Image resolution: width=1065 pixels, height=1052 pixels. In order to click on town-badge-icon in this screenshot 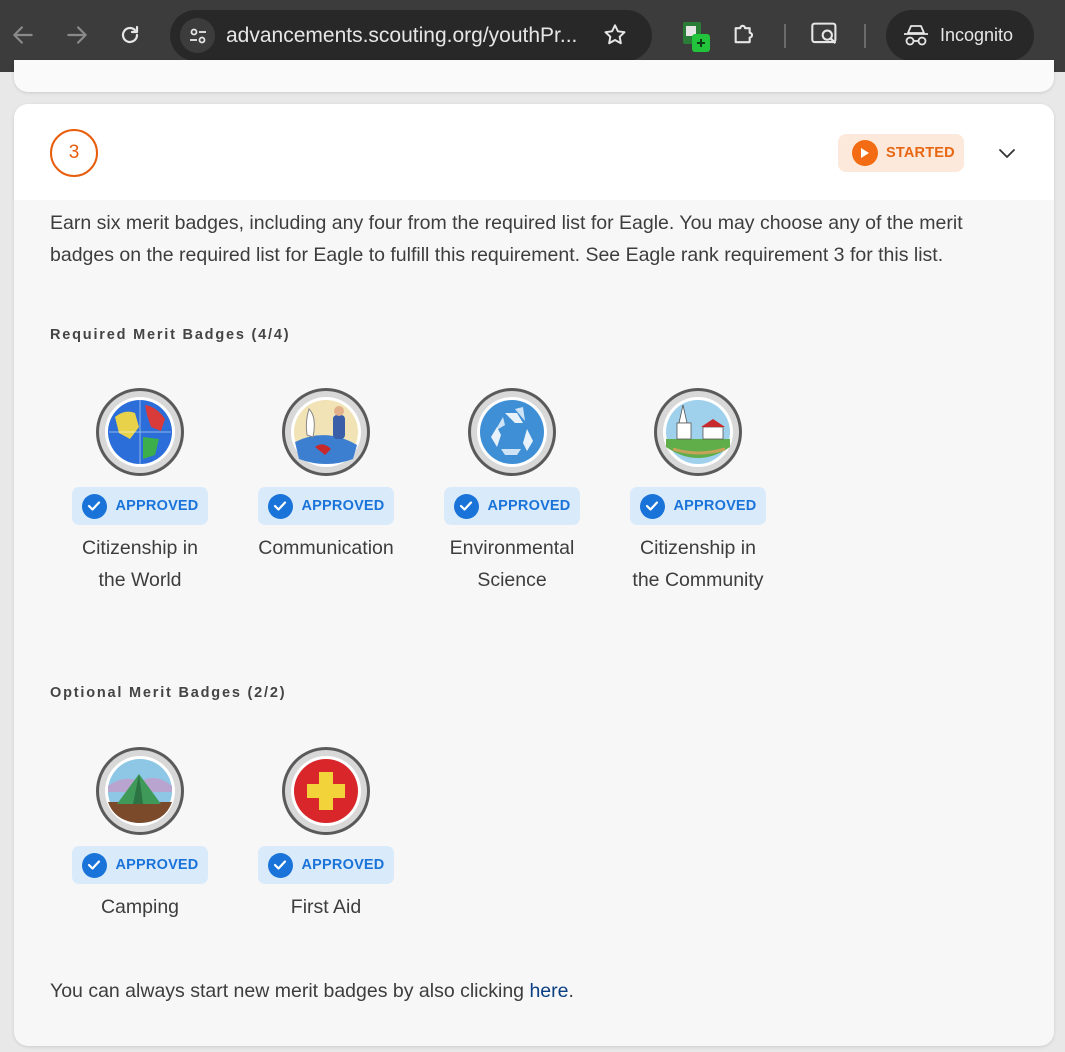, I will do `click(698, 432)`.